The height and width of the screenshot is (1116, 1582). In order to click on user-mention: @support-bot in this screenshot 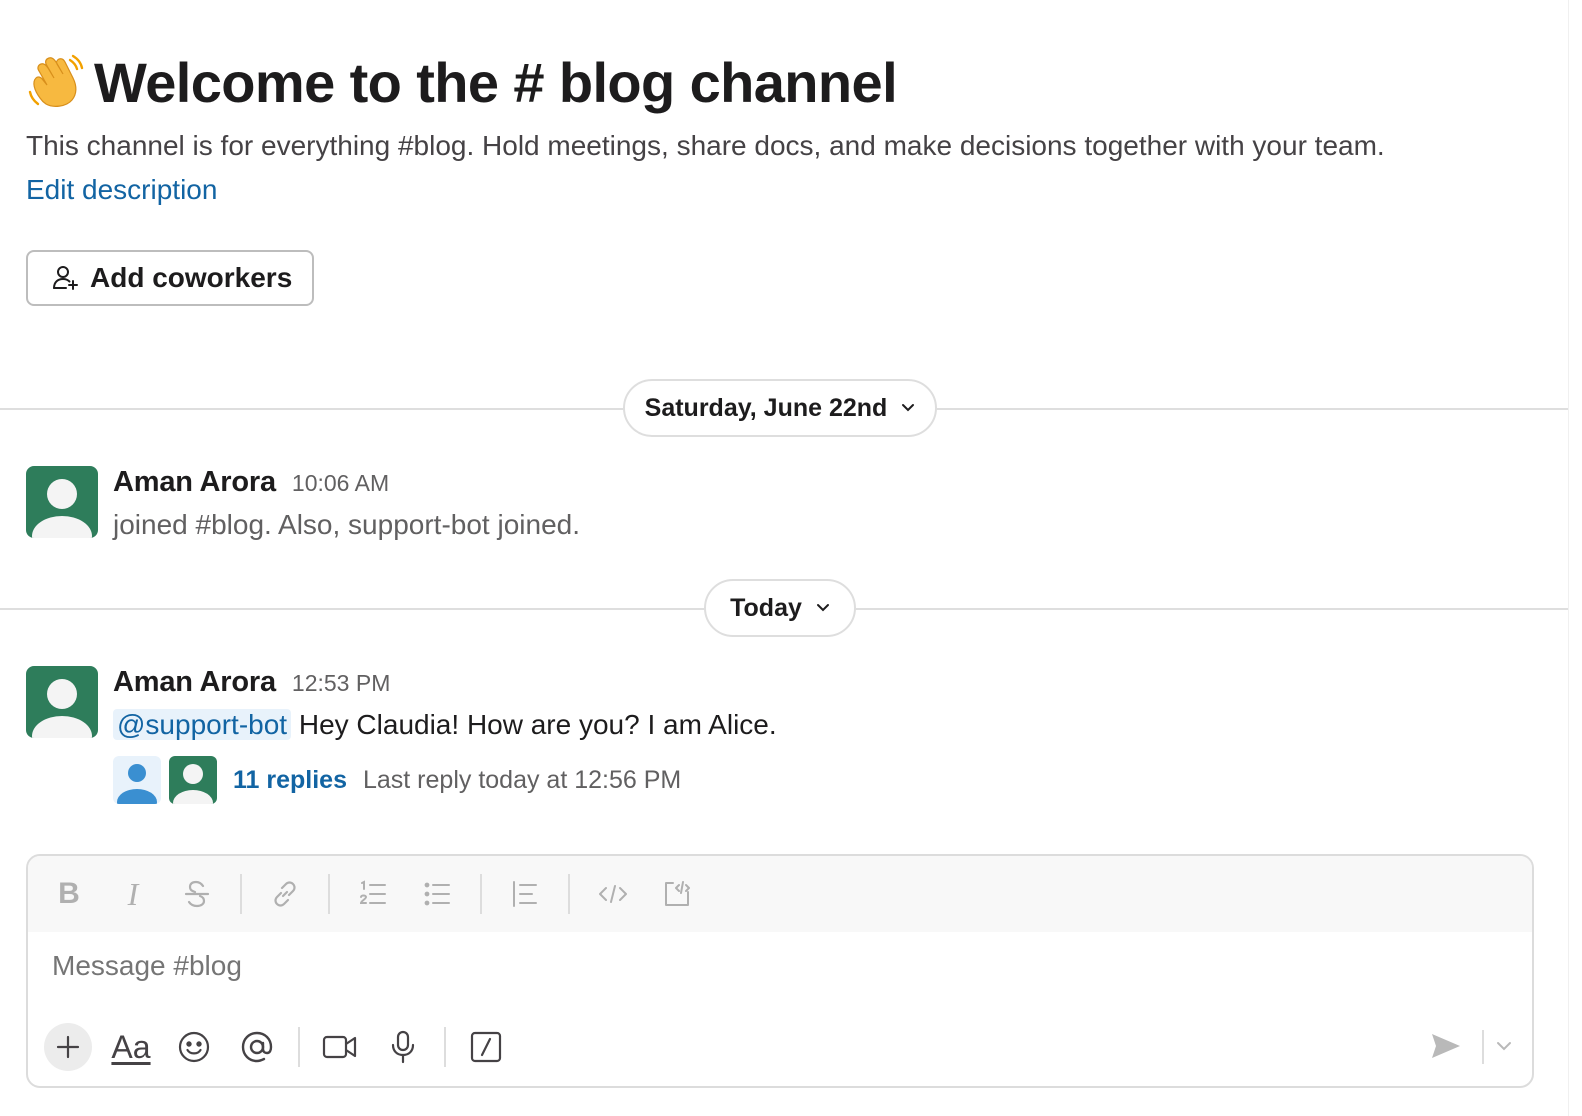, I will do `click(202, 724)`.